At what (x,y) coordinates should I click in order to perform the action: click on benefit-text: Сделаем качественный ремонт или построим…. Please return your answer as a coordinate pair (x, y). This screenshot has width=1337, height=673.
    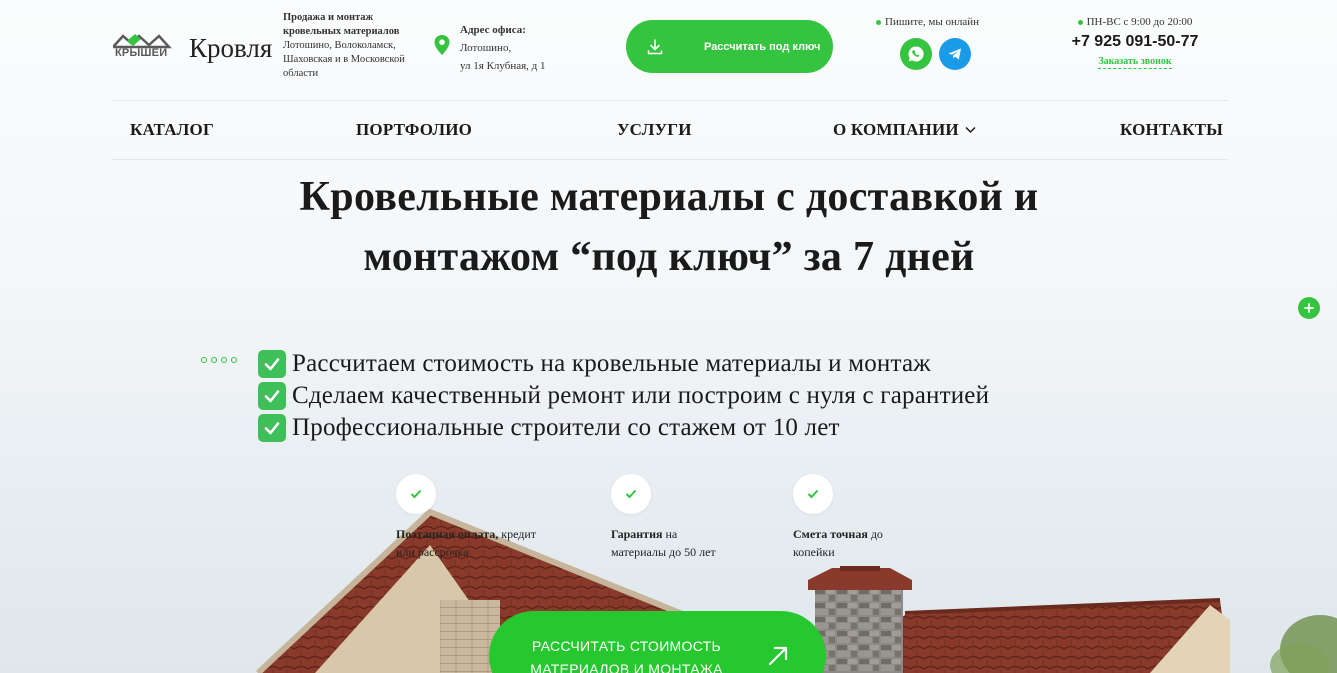
    Looking at the image, I should click on (641, 395).